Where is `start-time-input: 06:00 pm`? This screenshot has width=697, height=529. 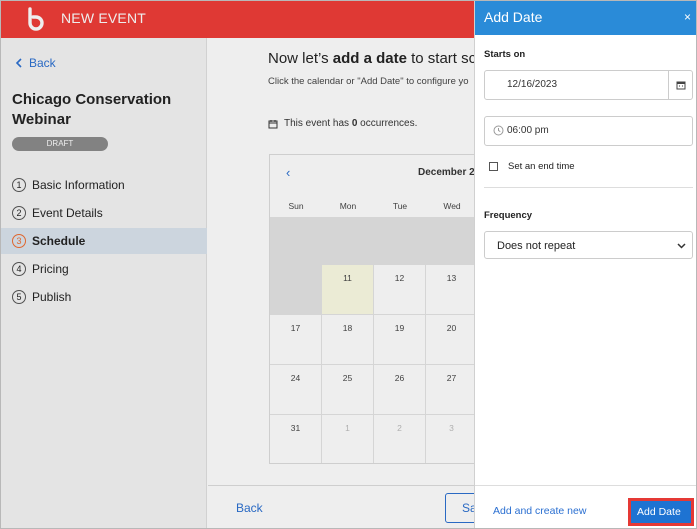
start-time-input: 06:00 pm is located at coordinates (588, 131).